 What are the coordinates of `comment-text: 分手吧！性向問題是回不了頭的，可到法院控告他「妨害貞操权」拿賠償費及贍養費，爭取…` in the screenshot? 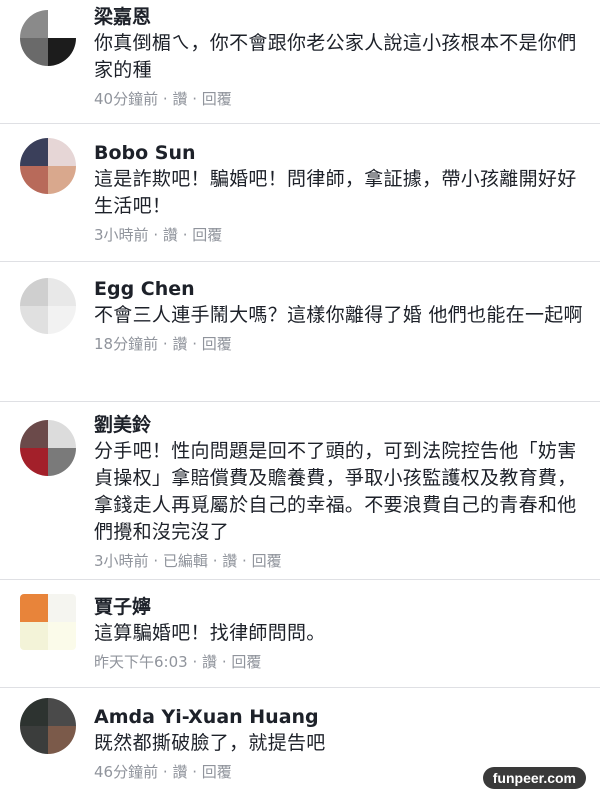 It's located at (335, 491).